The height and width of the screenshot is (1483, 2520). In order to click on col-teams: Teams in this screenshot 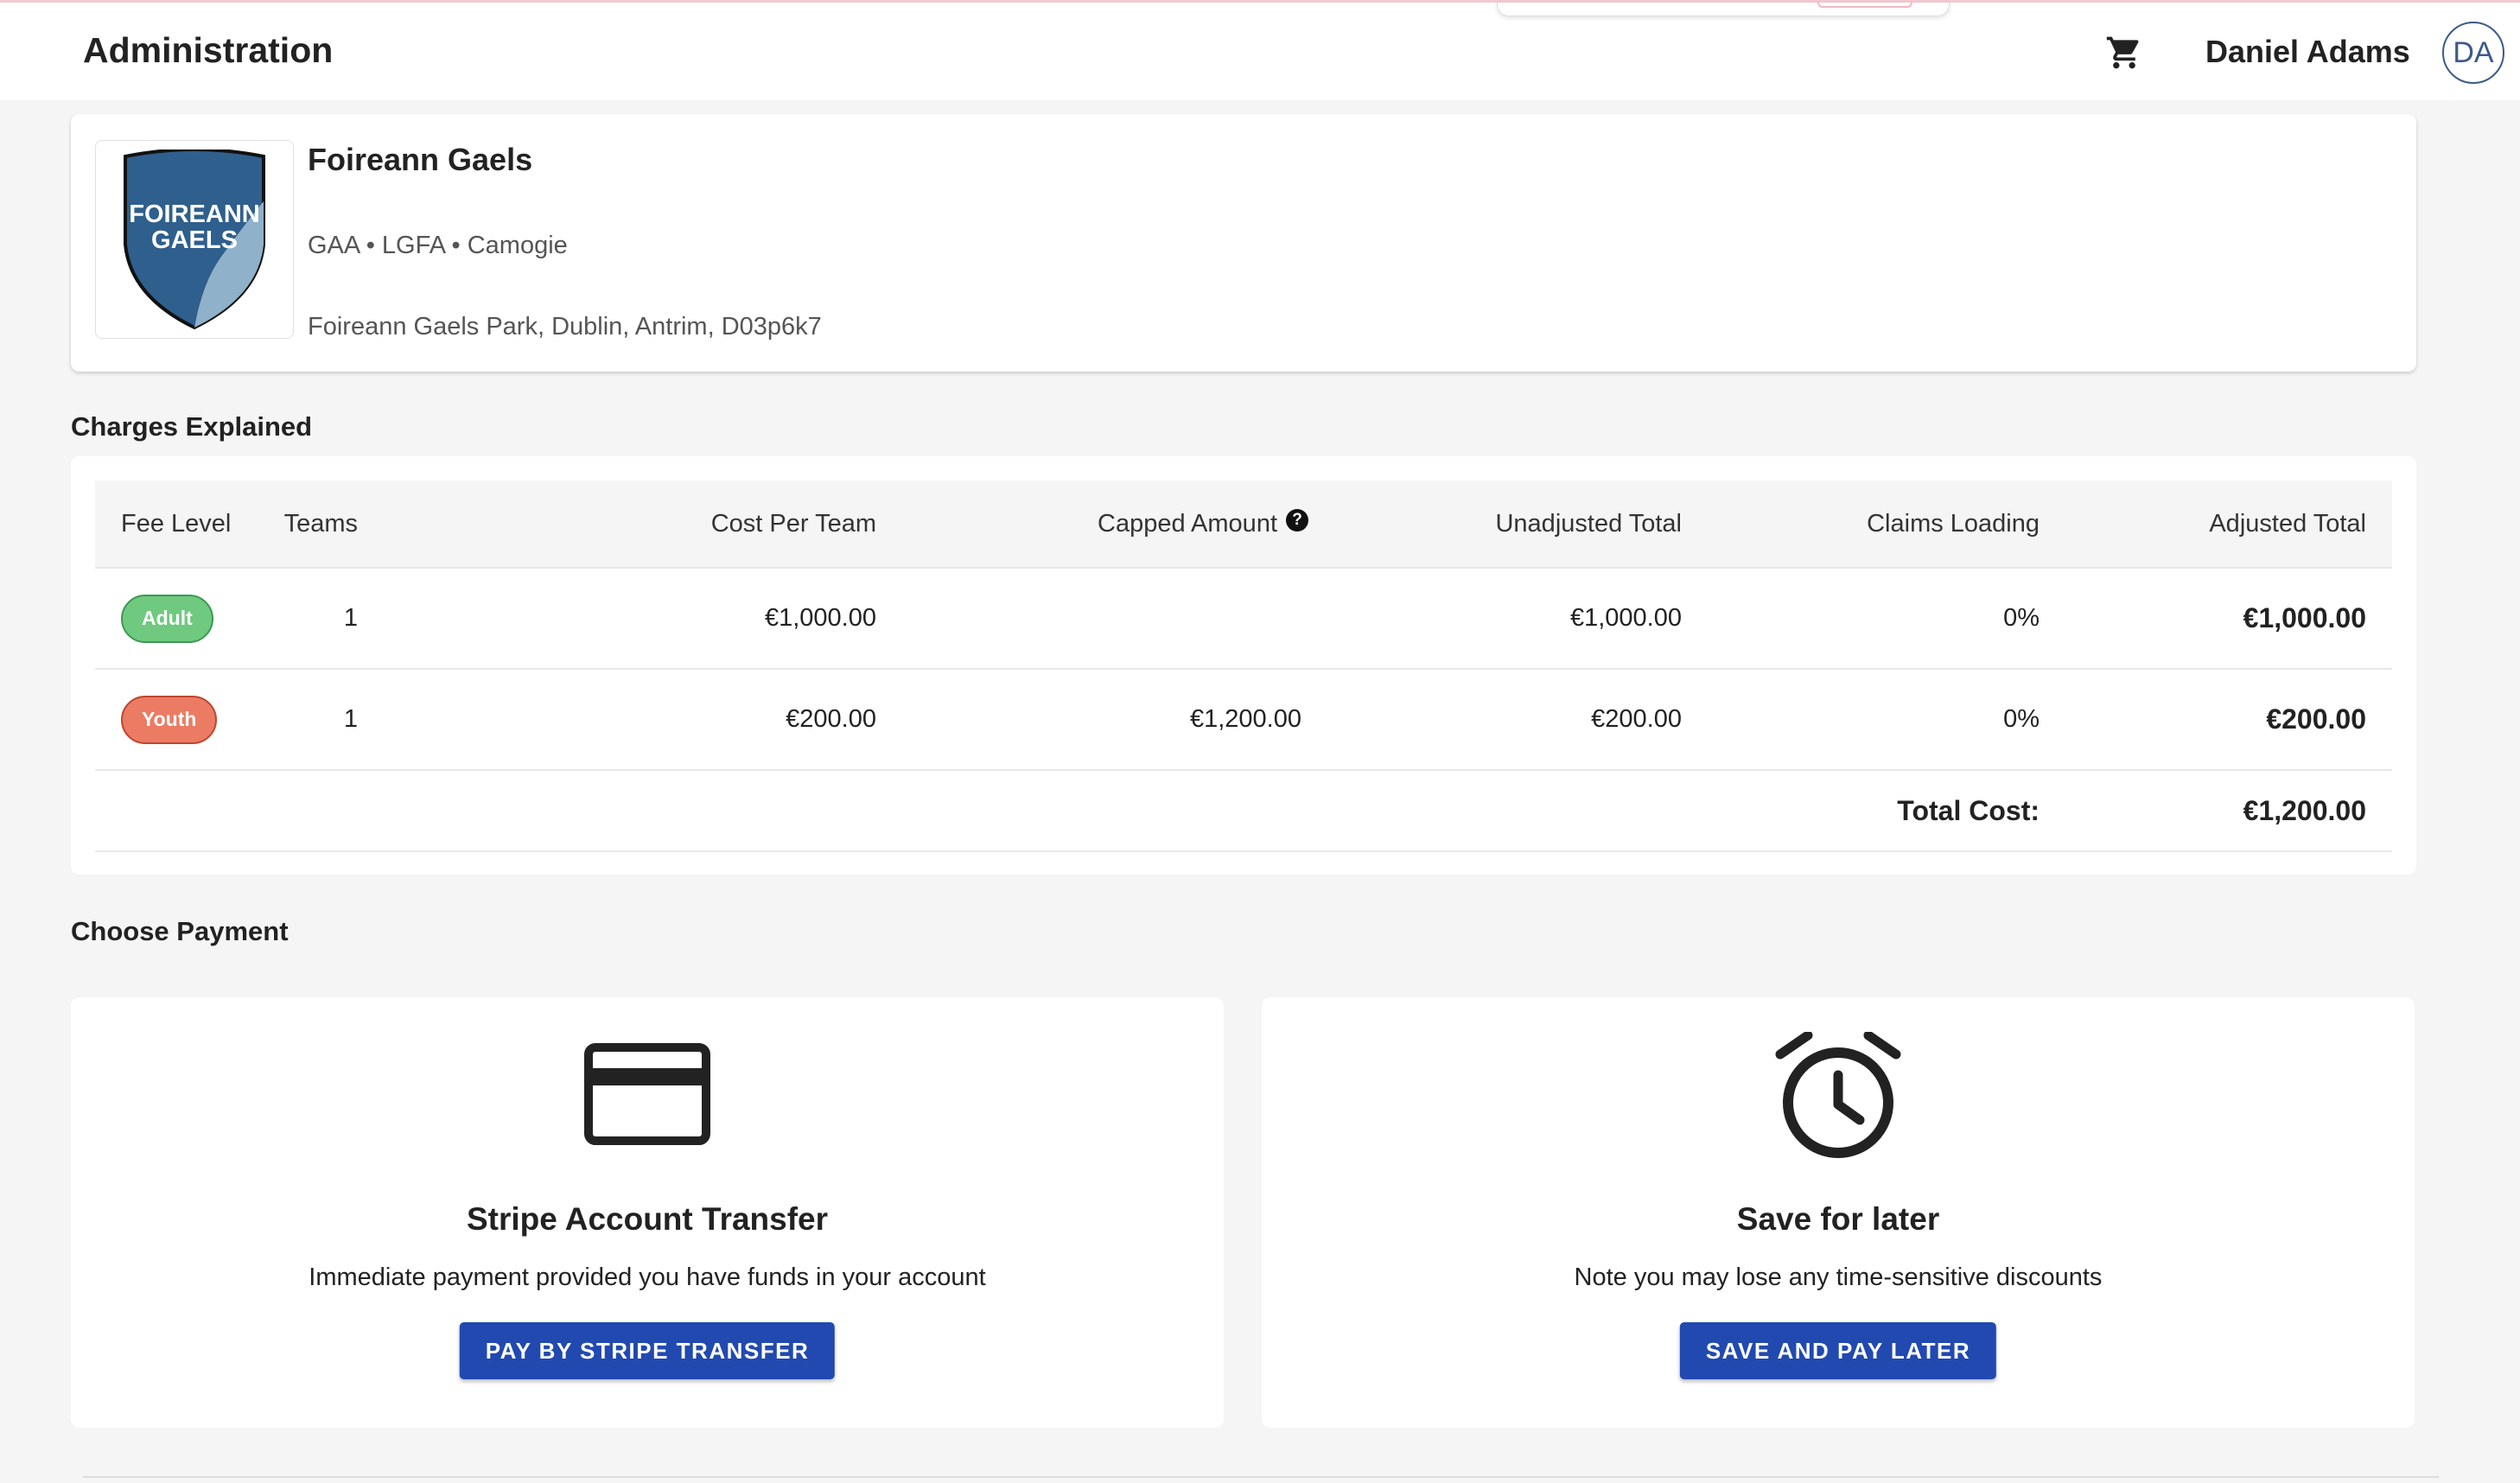, I will do `click(320, 523)`.